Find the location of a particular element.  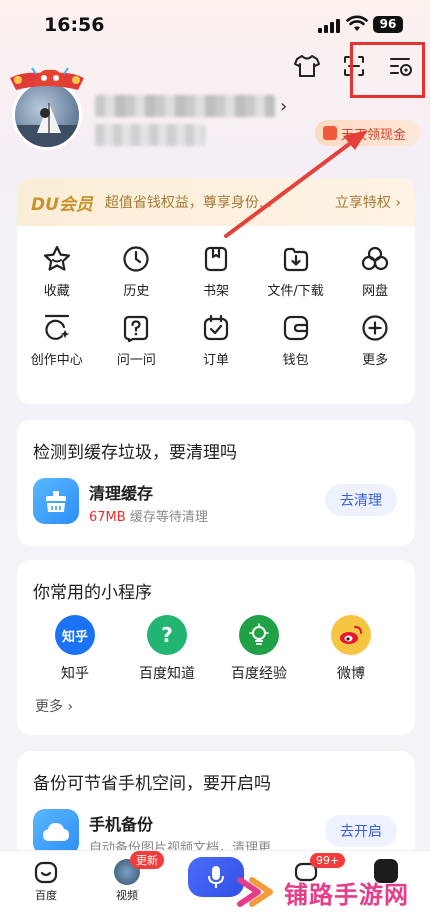

grid-label: 文件/下载 is located at coordinates (295, 291).